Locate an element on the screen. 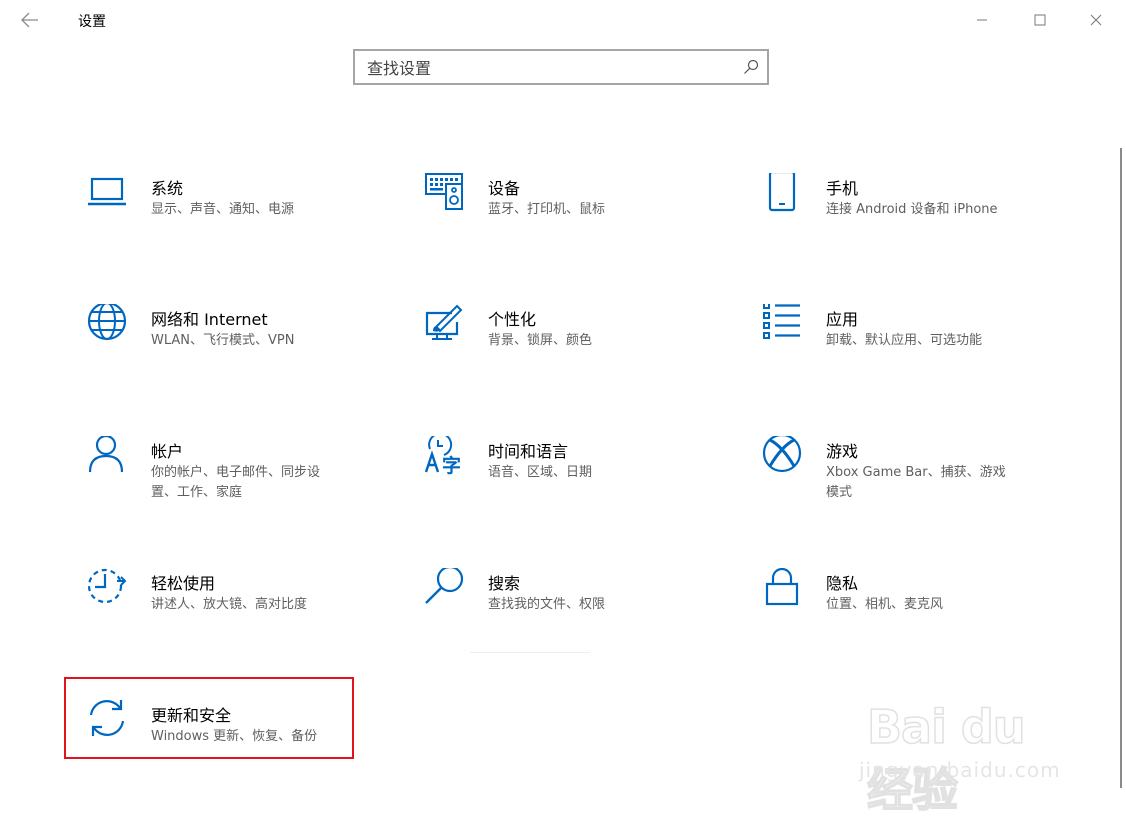 The width and height of the screenshot is (1126, 820). tile-description: 显示、声音、通知、电源 is located at coordinates (223, 209).